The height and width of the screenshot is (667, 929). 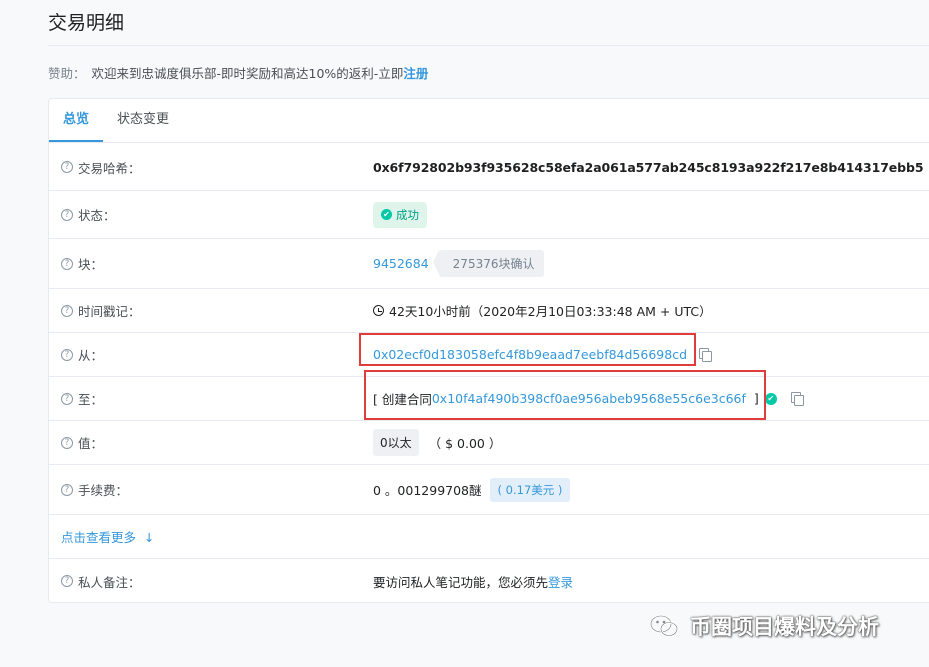 I want to click on page-title: 交易明细, so click(x=86, y=23).